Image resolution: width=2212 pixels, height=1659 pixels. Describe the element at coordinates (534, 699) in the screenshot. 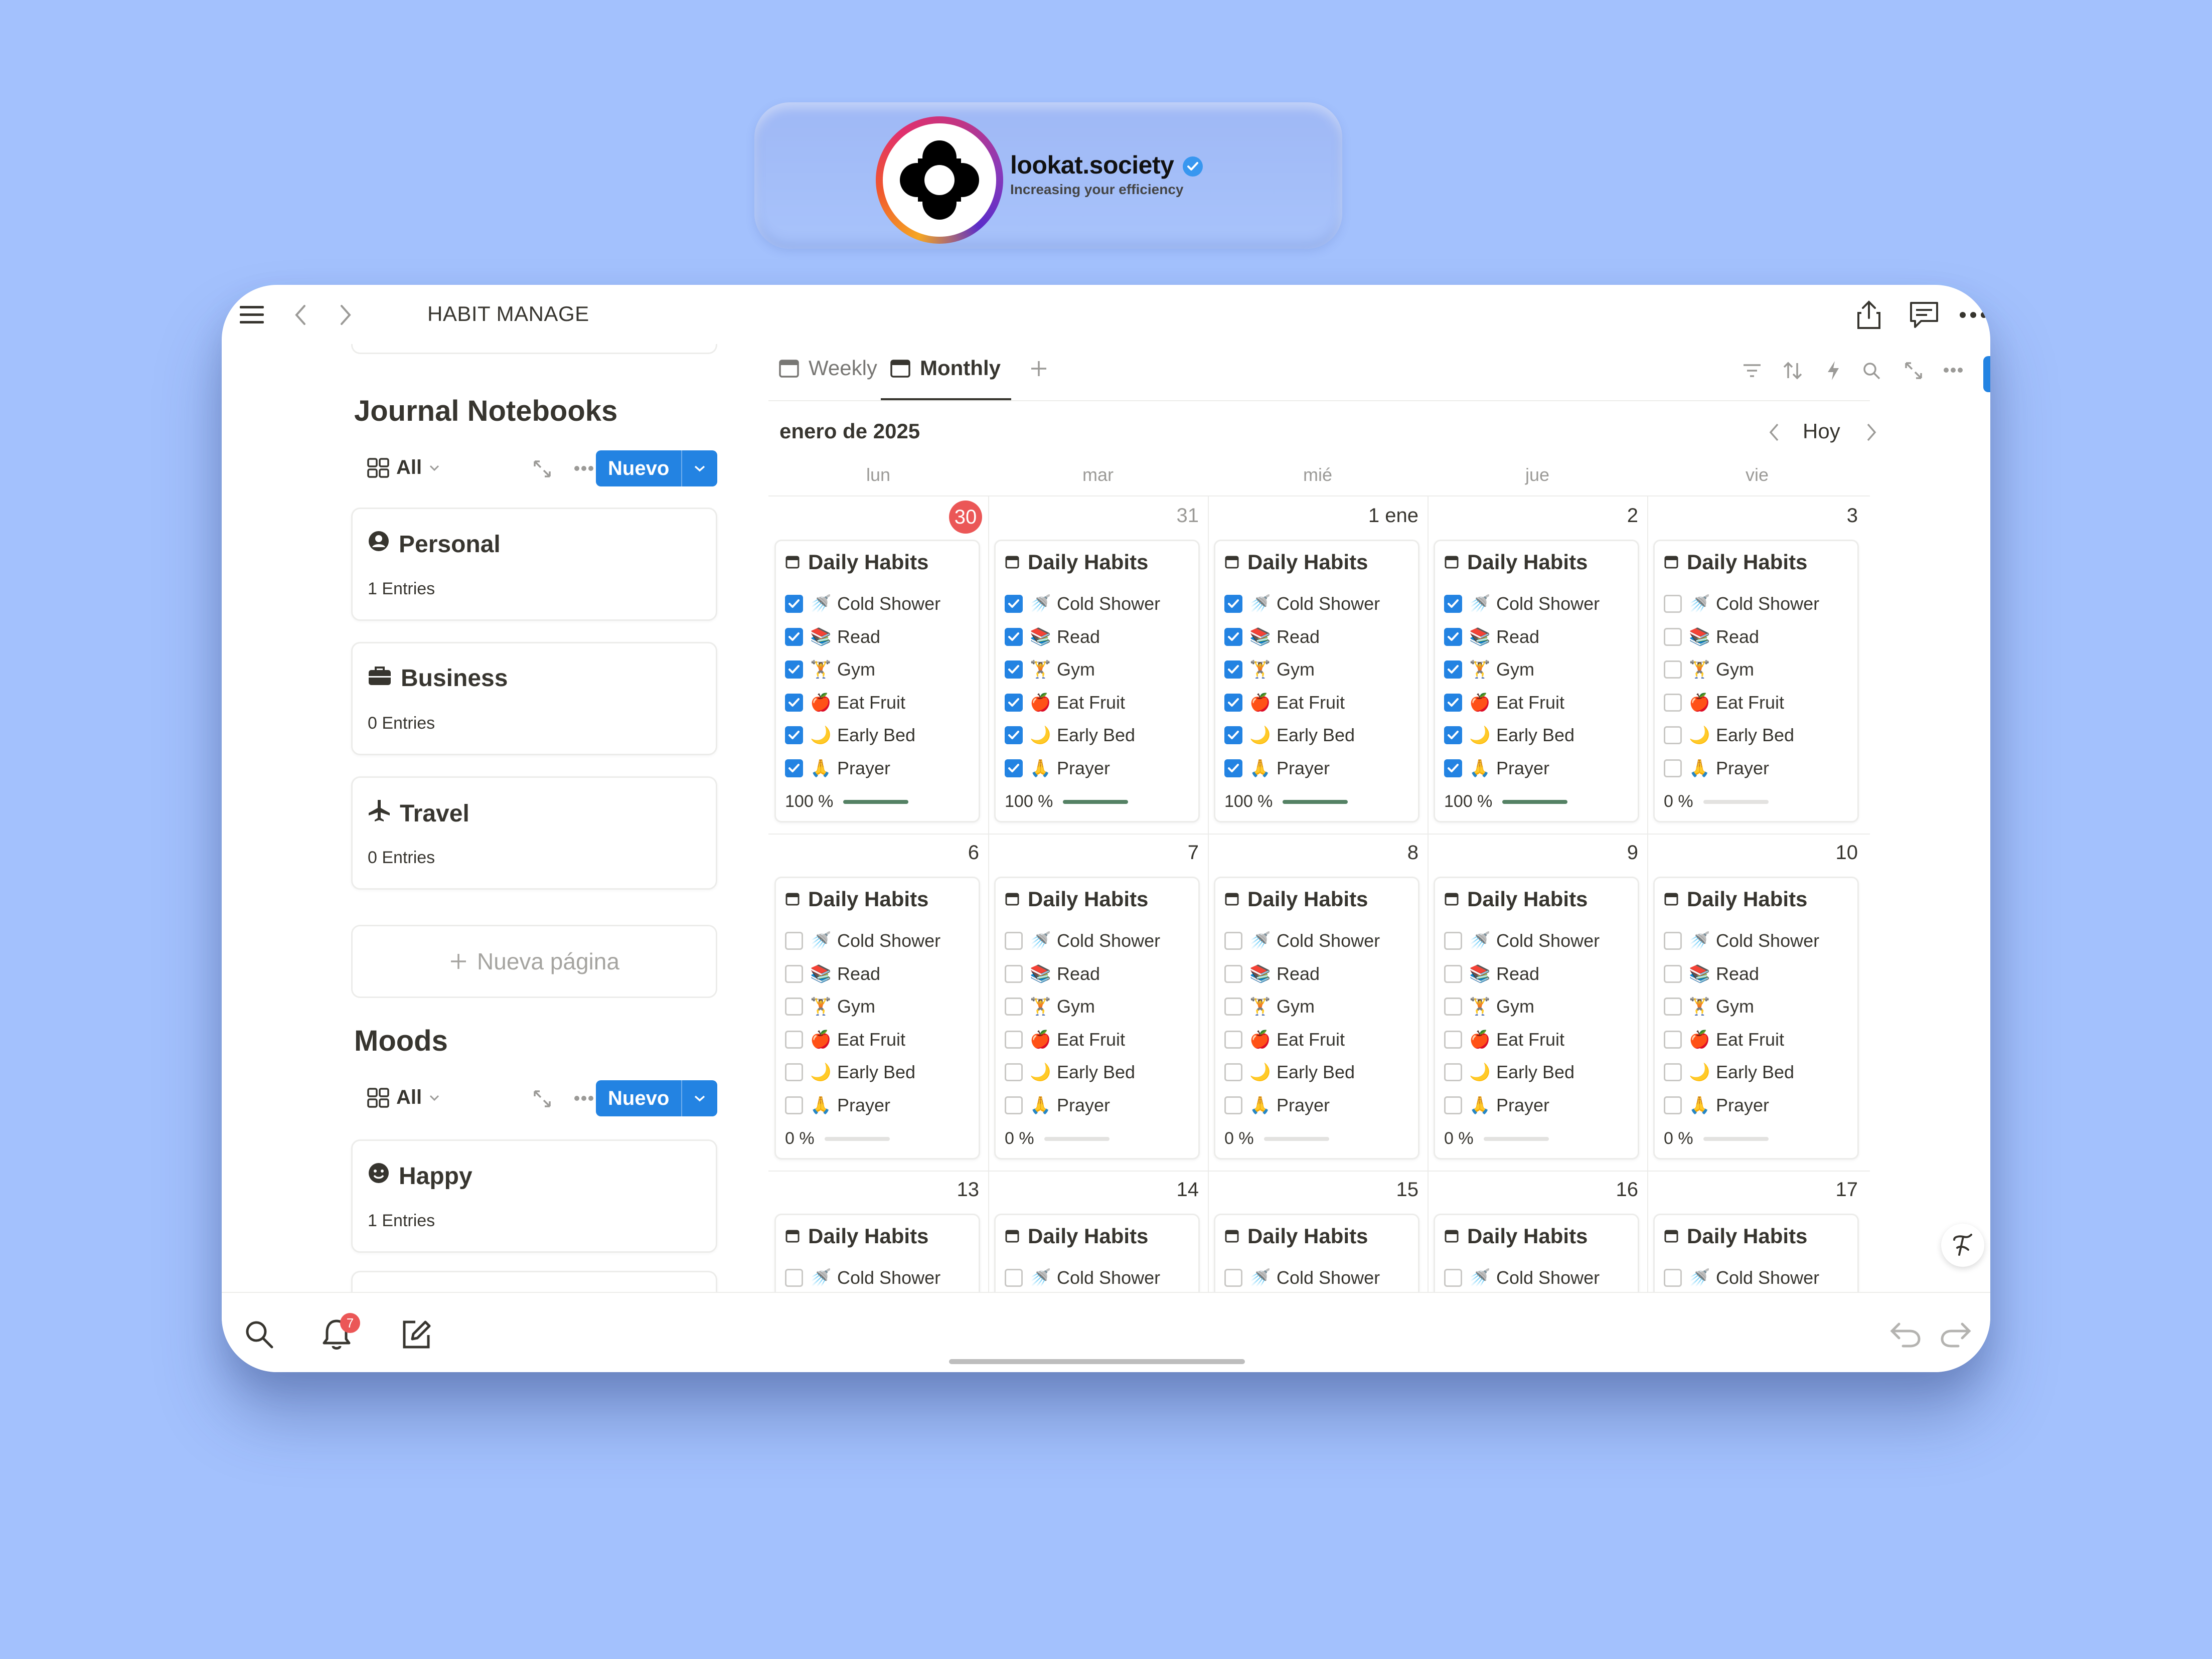

I see `db-card-business: Business 0 Entries` at that location.